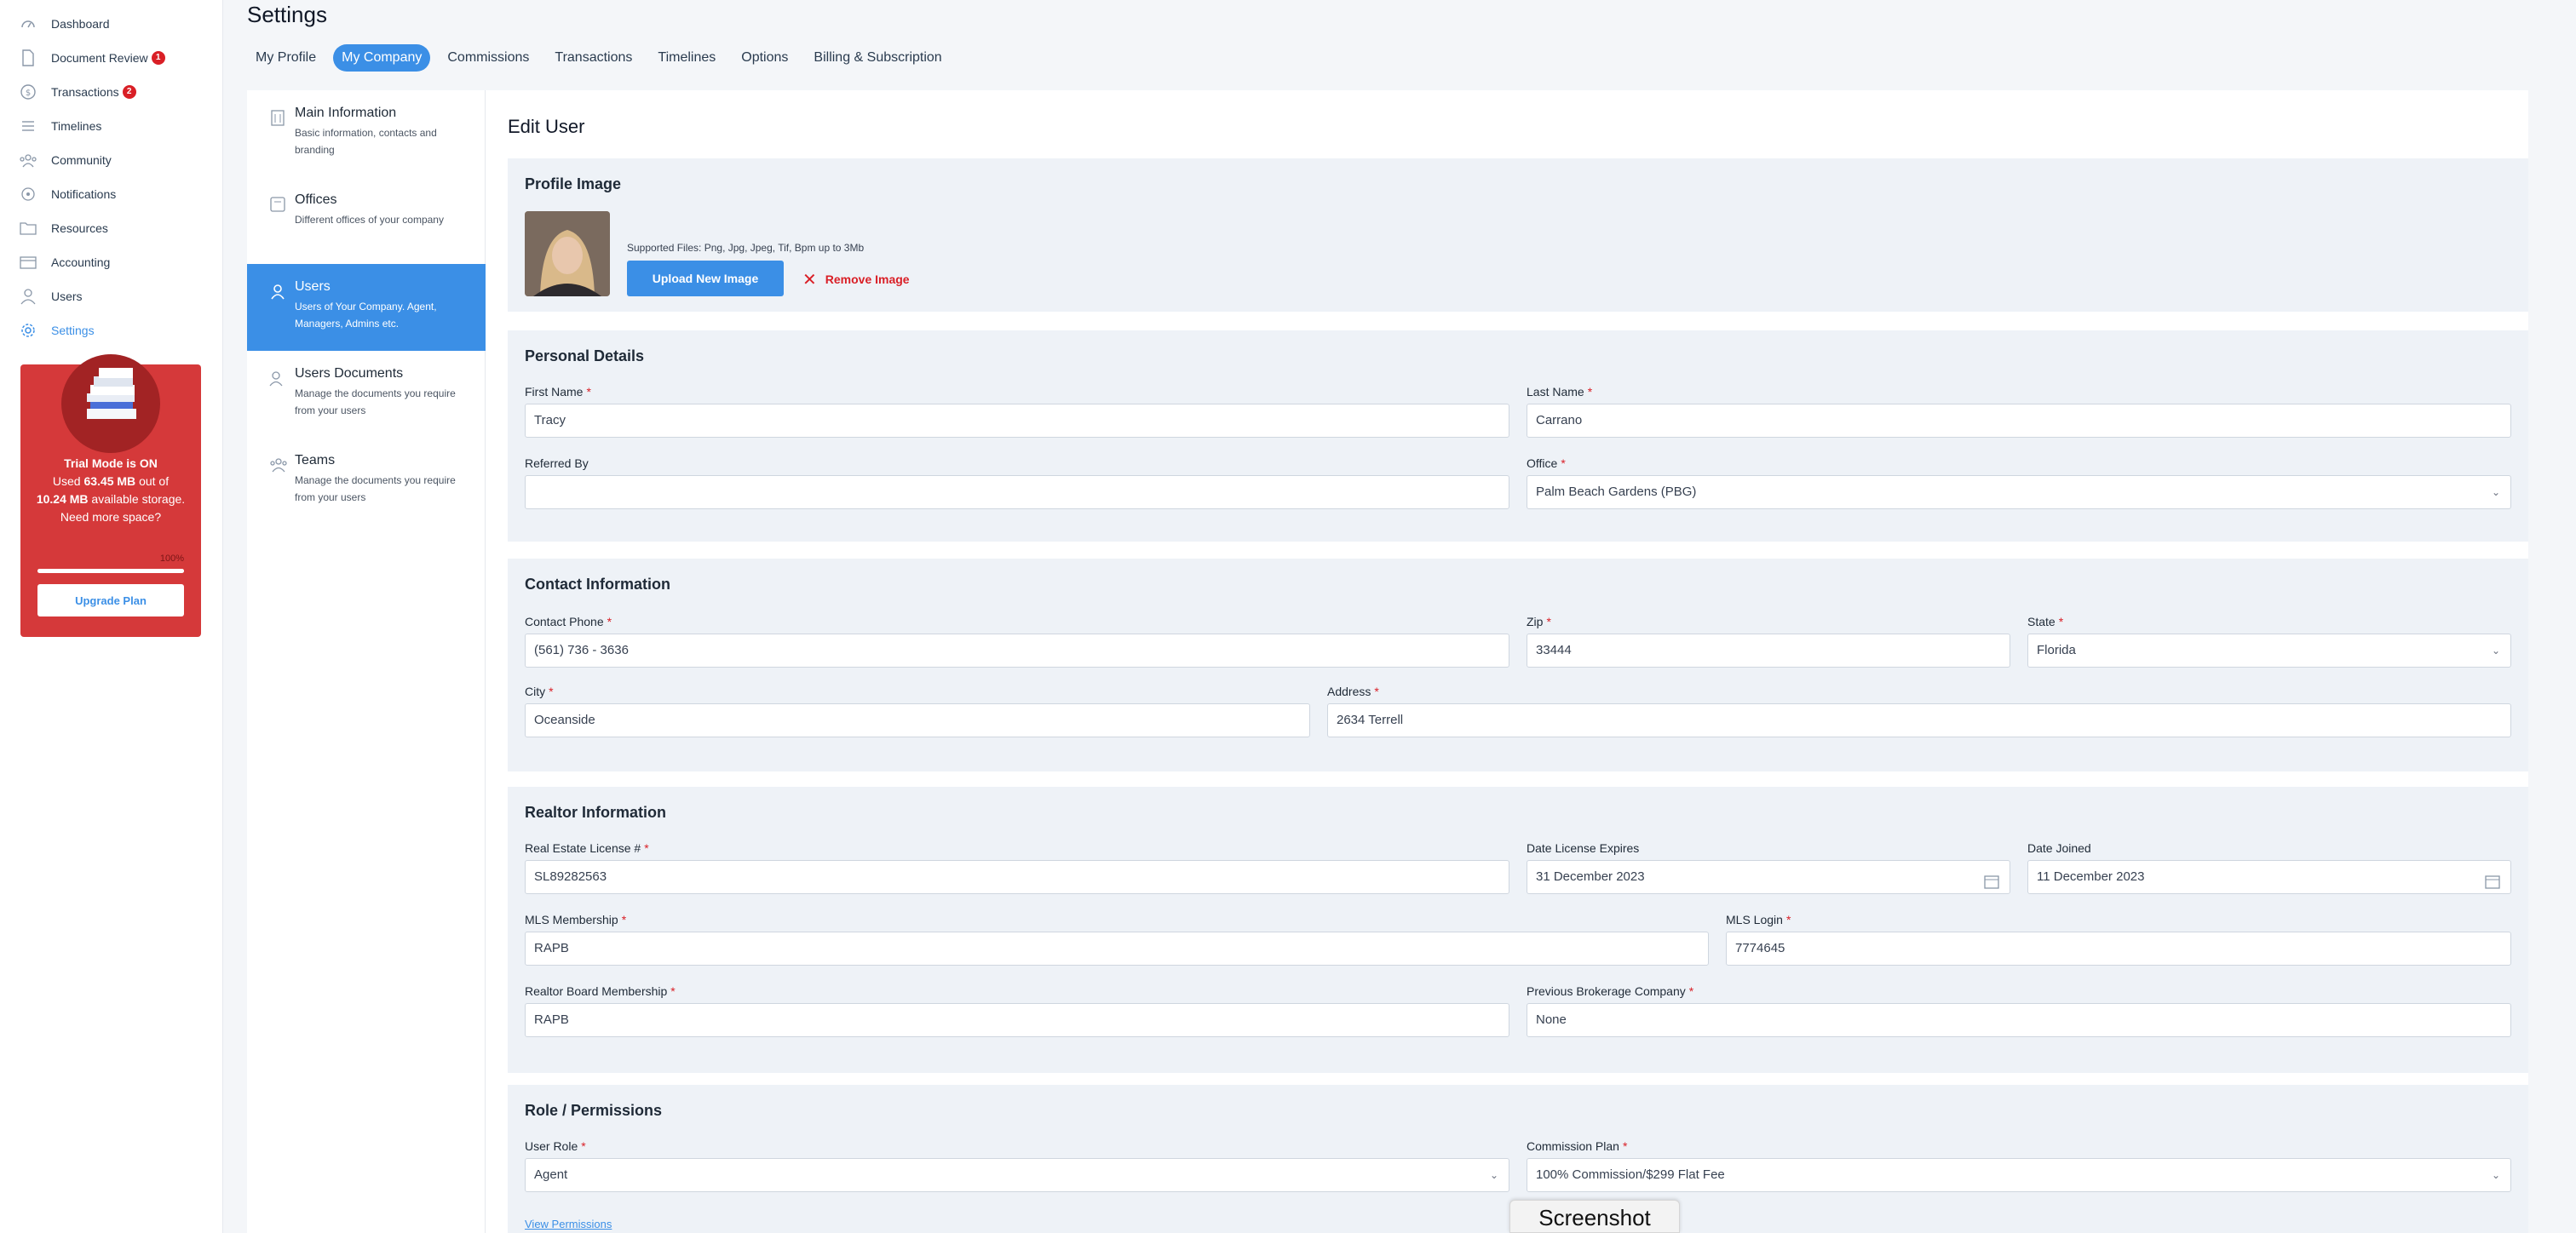  What do you see at coordinates (1769, 651) in the screenshot?
I see `zip-field: 33444` at bounding box center [1769, 651].